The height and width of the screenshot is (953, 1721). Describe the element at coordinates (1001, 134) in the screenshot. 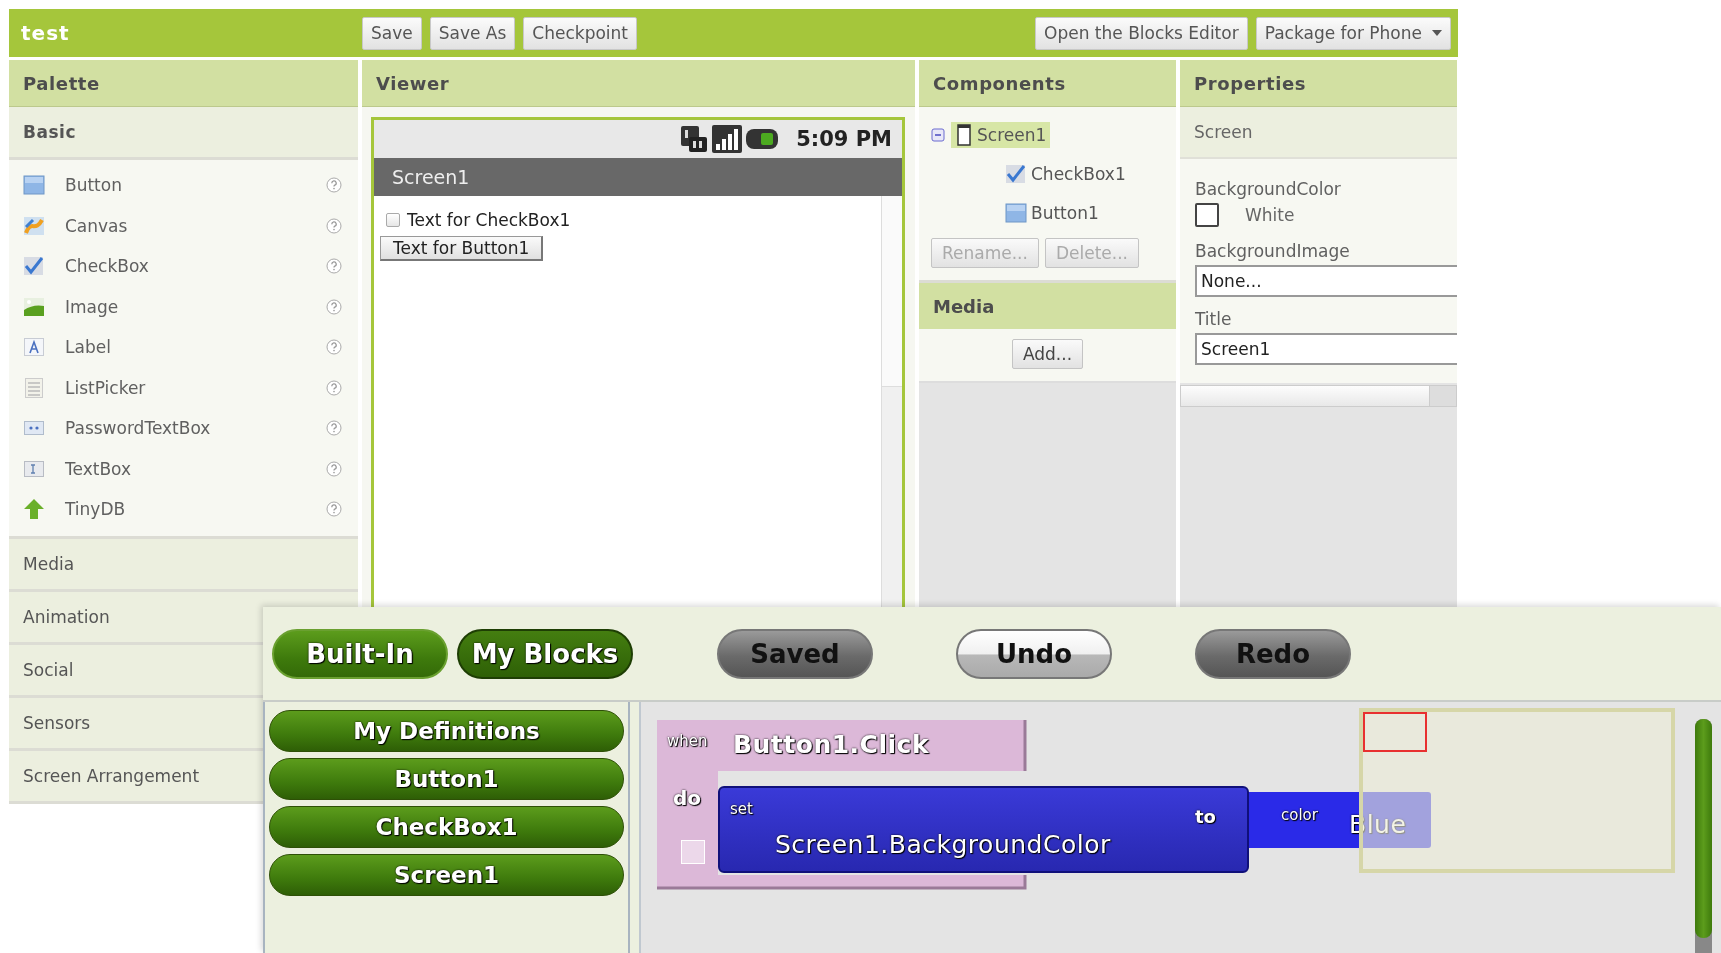

I see `tree-item: Screen1` at that location.